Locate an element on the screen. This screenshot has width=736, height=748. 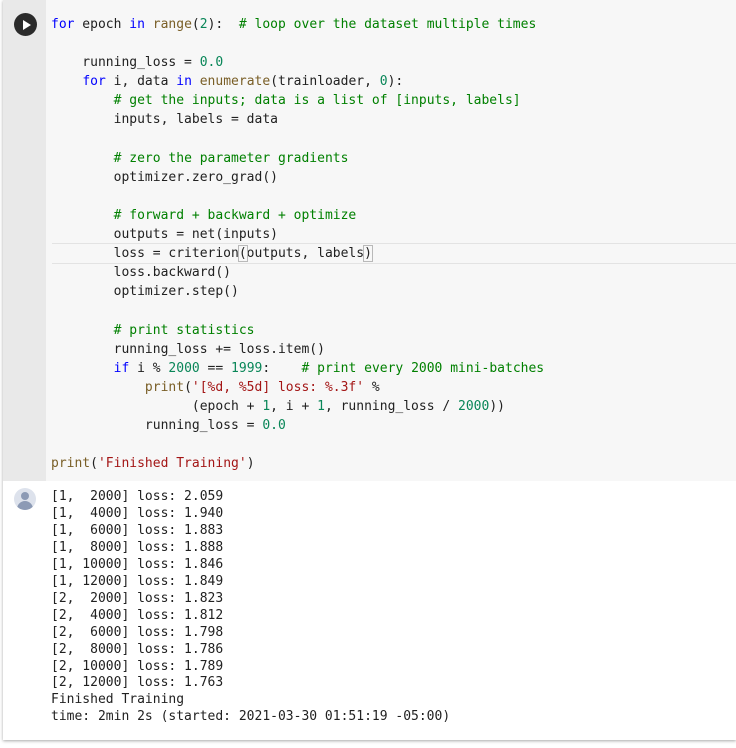
cell-gutter is located at coordinates (24, 240).